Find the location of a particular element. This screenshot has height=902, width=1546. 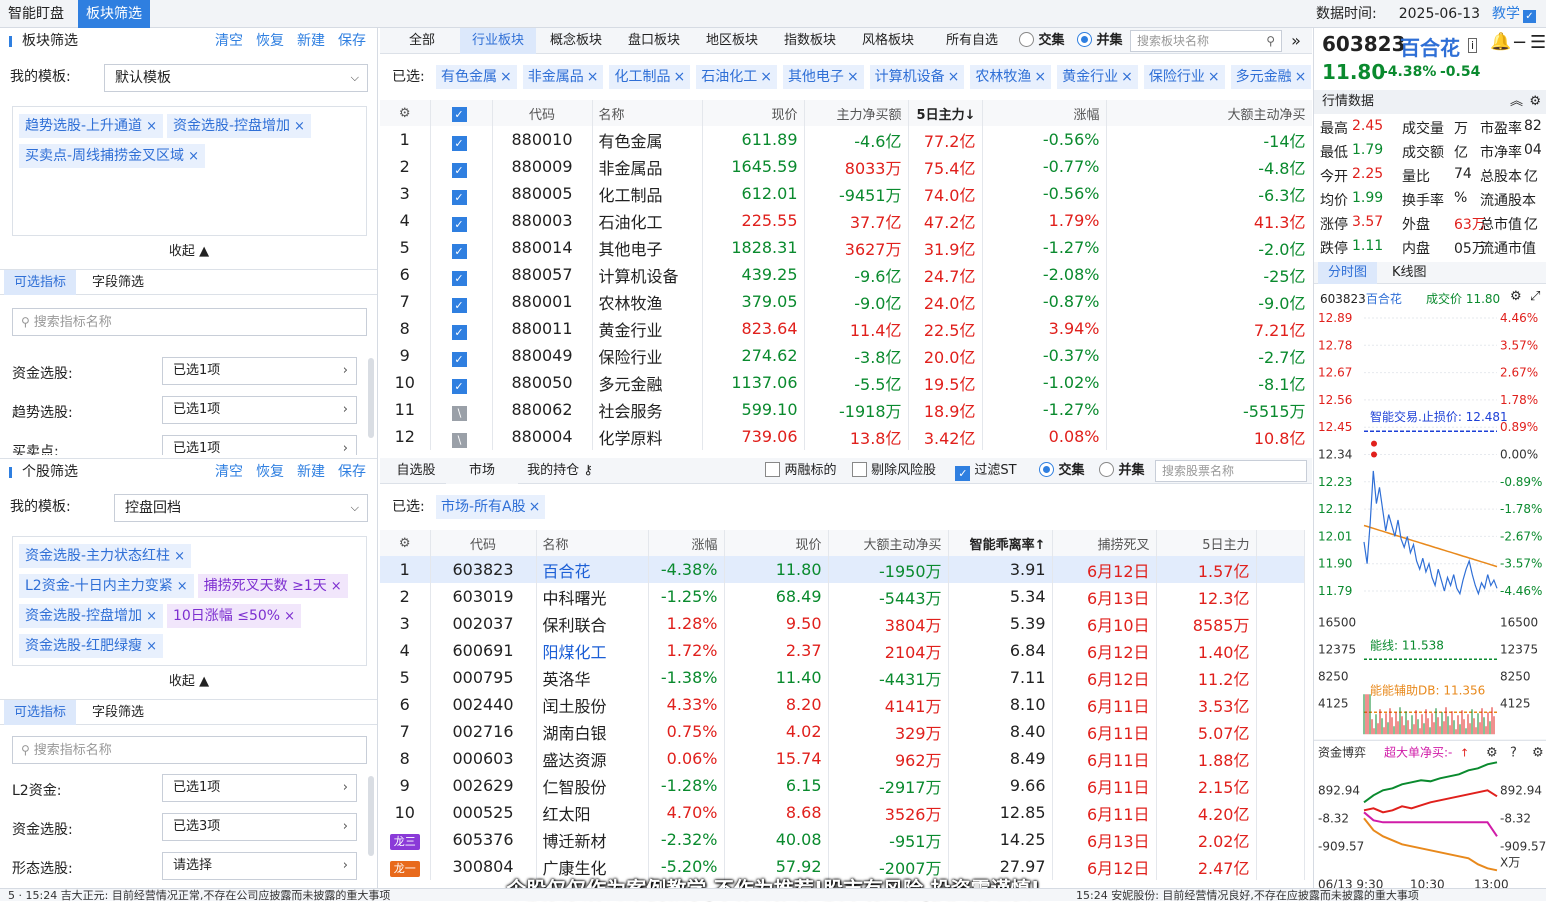

select-all-checkbox: ✓ is located at coordinates (461, 113).